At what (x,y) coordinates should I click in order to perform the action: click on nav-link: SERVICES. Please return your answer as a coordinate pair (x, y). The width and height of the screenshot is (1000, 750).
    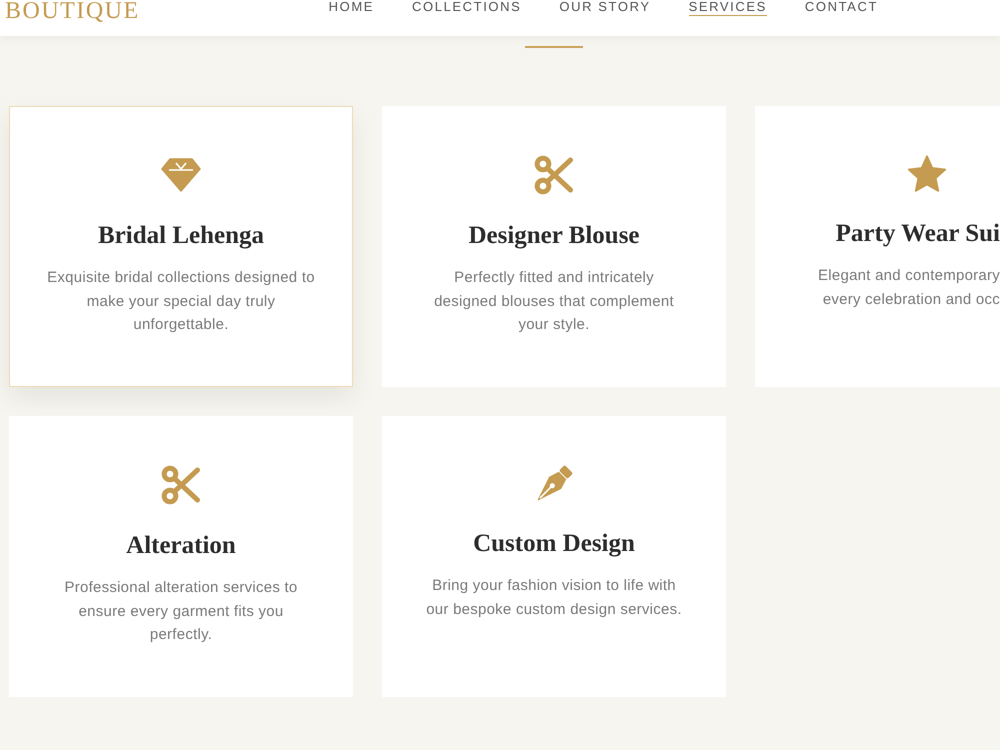
    Looking at the image, I should click on (727, 8).